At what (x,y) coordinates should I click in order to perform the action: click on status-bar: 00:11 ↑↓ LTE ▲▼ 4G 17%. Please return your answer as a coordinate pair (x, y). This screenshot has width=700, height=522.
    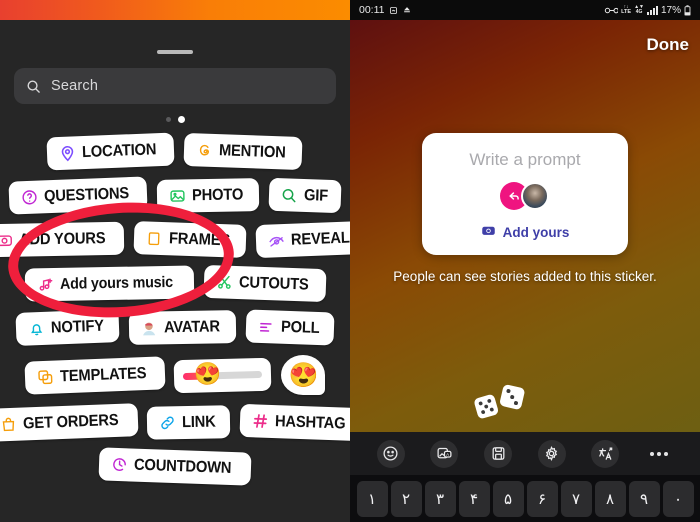
    Looking at the image, I should click on (525, 10).